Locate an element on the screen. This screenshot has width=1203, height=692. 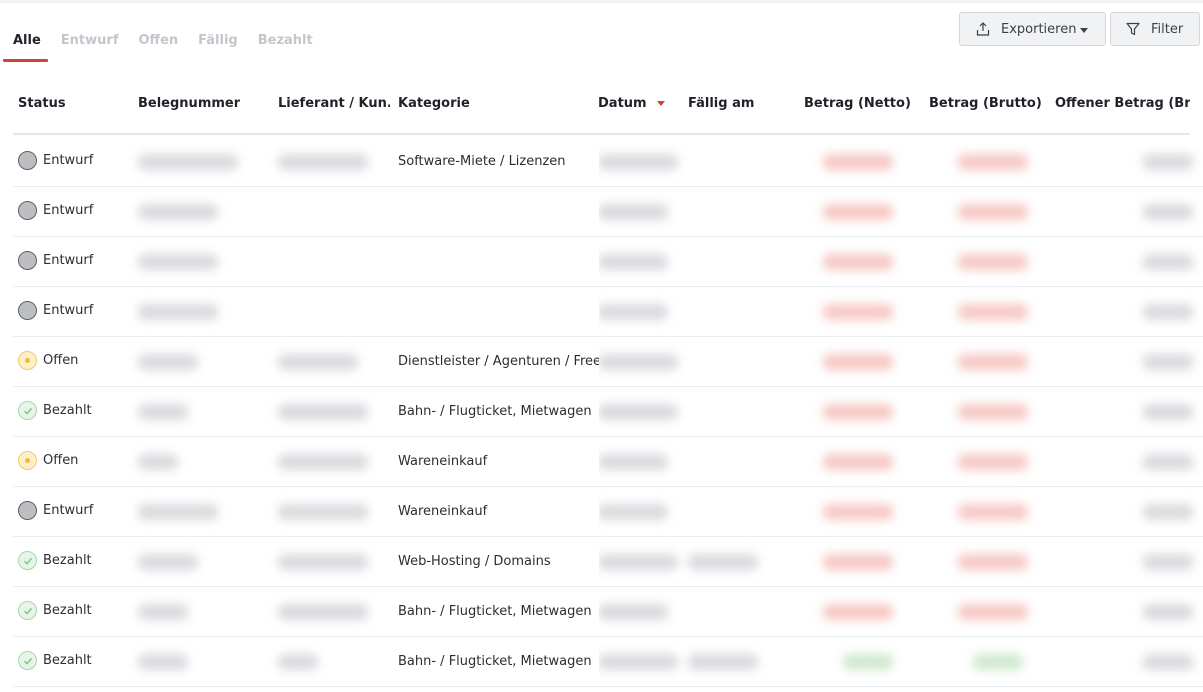
chevron-down-icon is located at coordinates (1084, 30).